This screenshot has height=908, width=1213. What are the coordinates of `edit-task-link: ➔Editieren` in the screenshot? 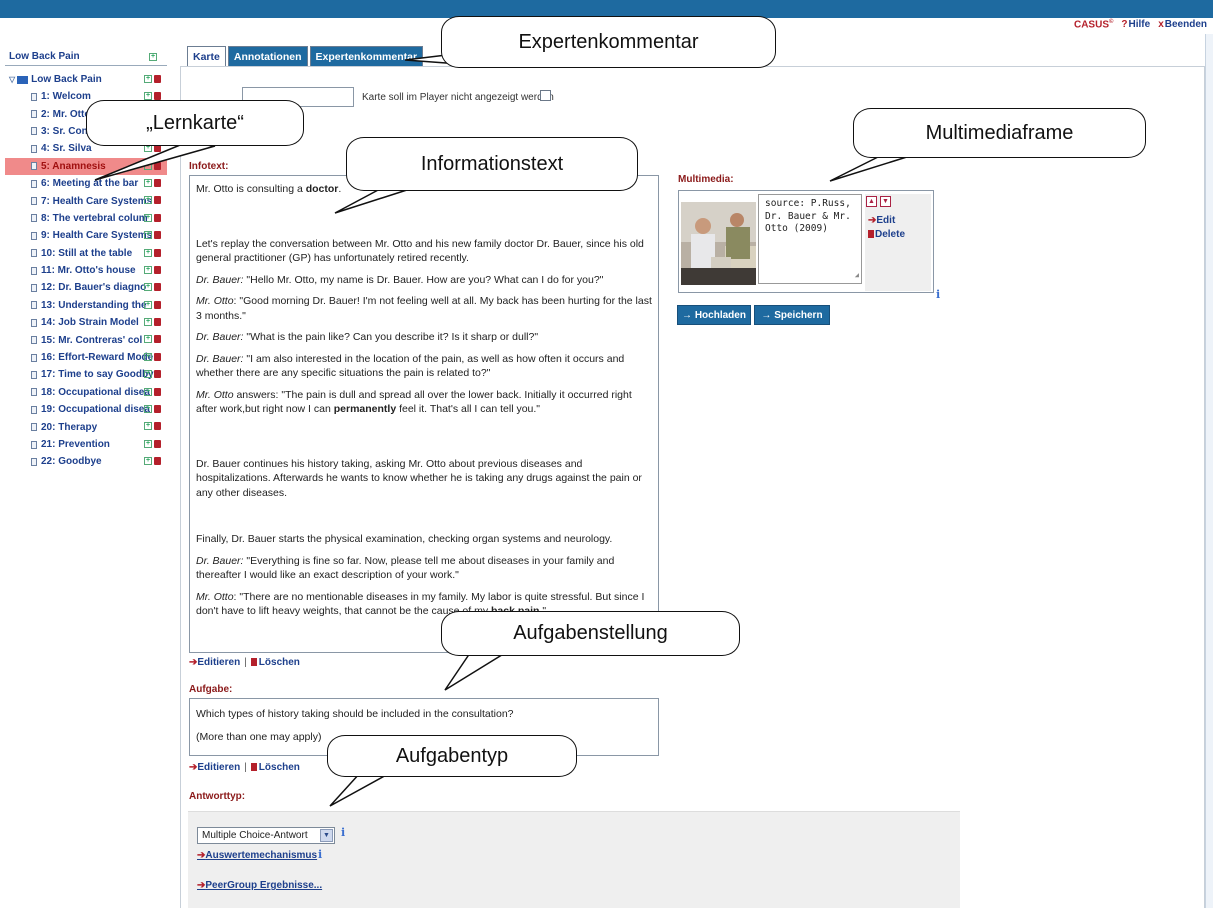 It's located at (214, 767).